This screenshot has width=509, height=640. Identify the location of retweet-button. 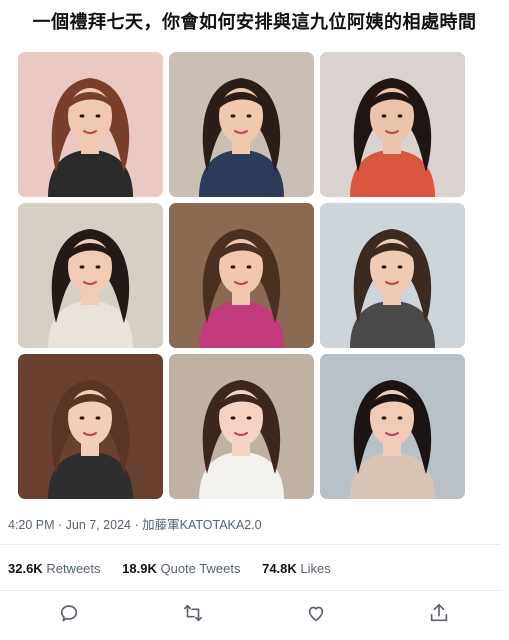
(194, 614).